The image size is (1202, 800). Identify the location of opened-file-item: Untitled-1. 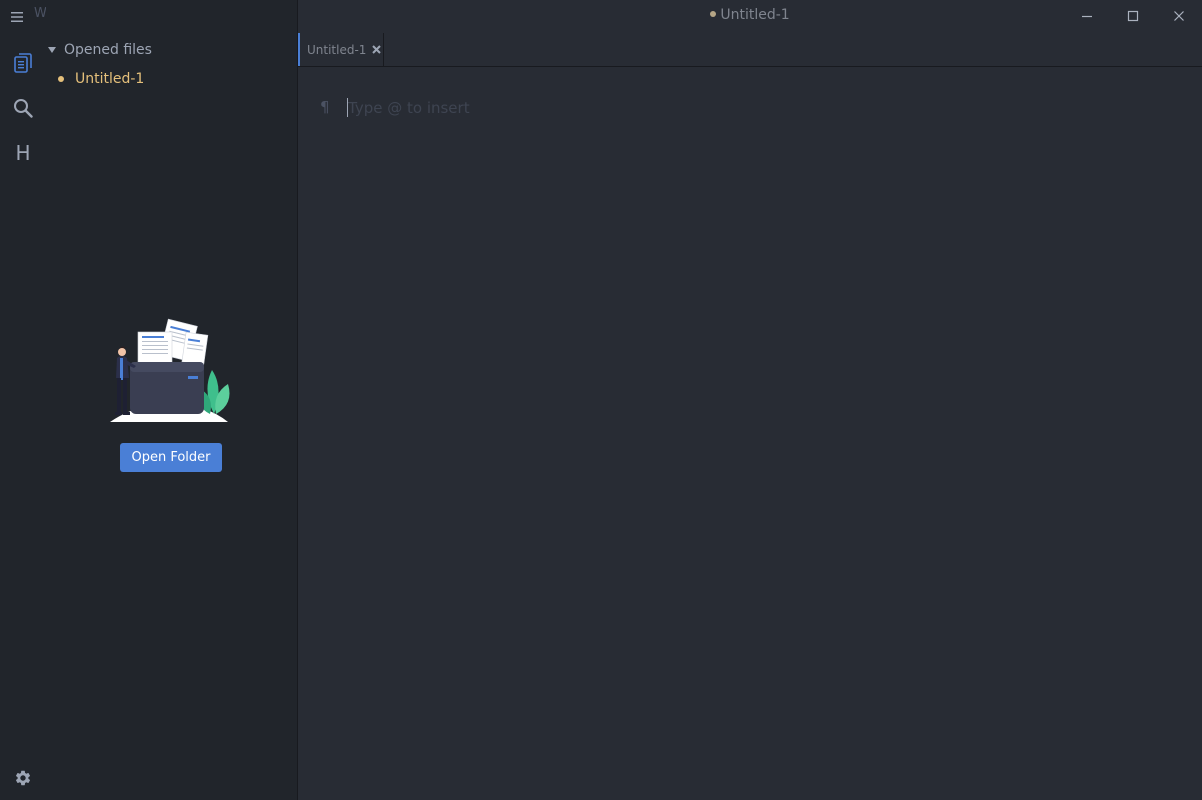
(101, 79).